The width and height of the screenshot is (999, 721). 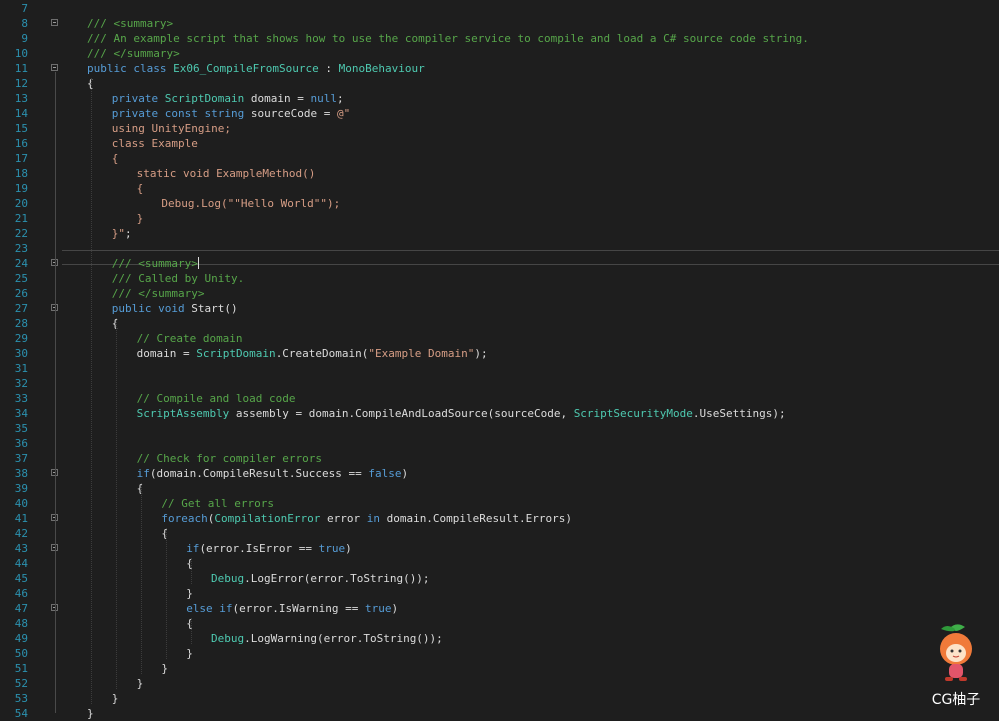 What do you see at coordinates (499, 683) in the screenshot?
I see `code-line: 52}` at bounding box center [499, 683].